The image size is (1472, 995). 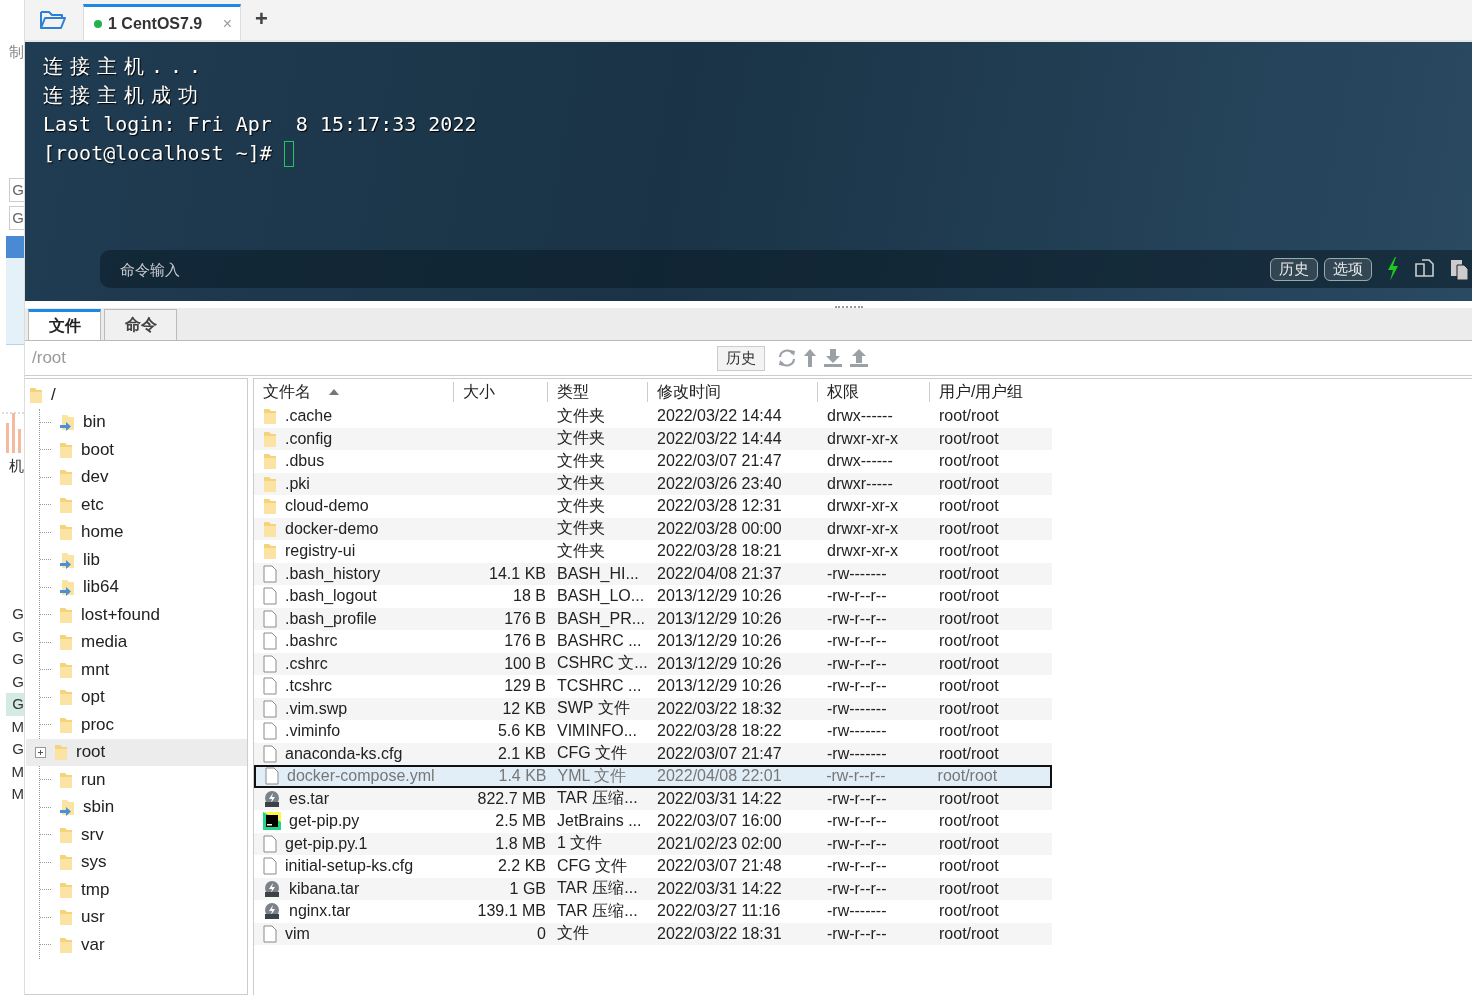 I want to click on file-name: es.tar, so click(x=309, y=798).